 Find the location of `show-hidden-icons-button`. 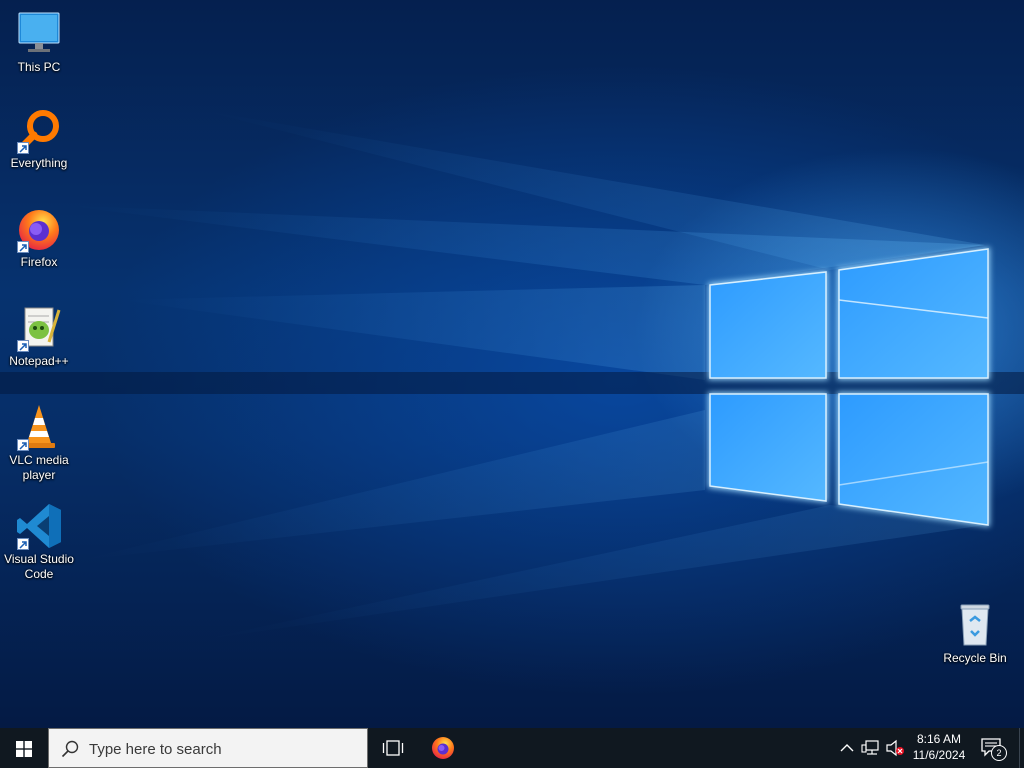

show-hidden-icons-button is located at coordinates (847, 748).